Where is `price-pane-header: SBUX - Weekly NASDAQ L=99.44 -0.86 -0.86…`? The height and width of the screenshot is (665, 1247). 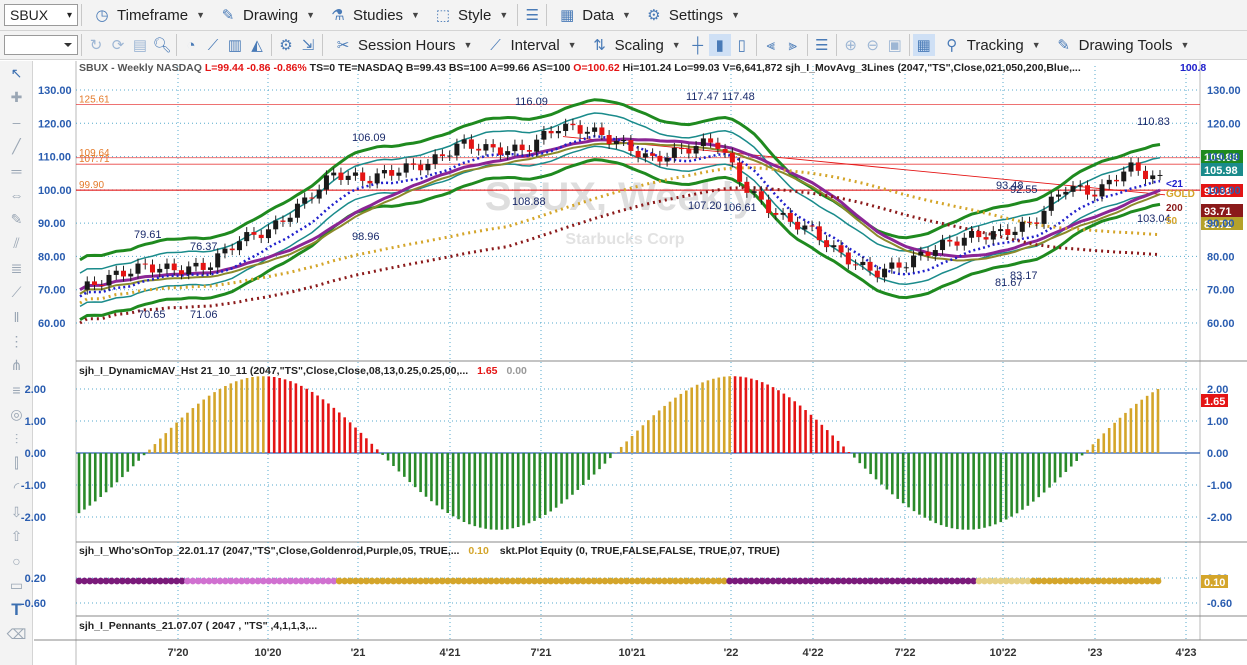
price-pane-header: SBUX - Weekly NASDAQ L=99.44 -0.86 -0.86… is located at coordinates (642, 68).